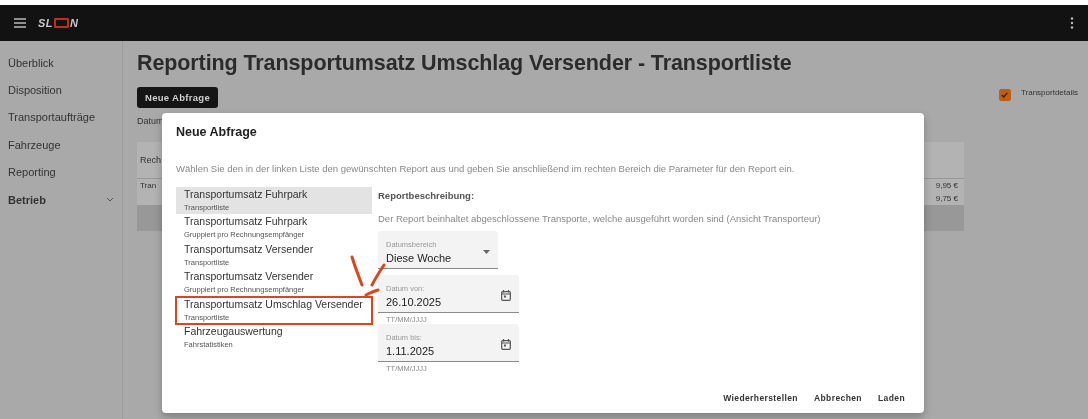 This screenshot has width=1088, height=419. Describe the element at coordinates (62, 23) in the screenshot. I see `logo-mark-icon` at that location.